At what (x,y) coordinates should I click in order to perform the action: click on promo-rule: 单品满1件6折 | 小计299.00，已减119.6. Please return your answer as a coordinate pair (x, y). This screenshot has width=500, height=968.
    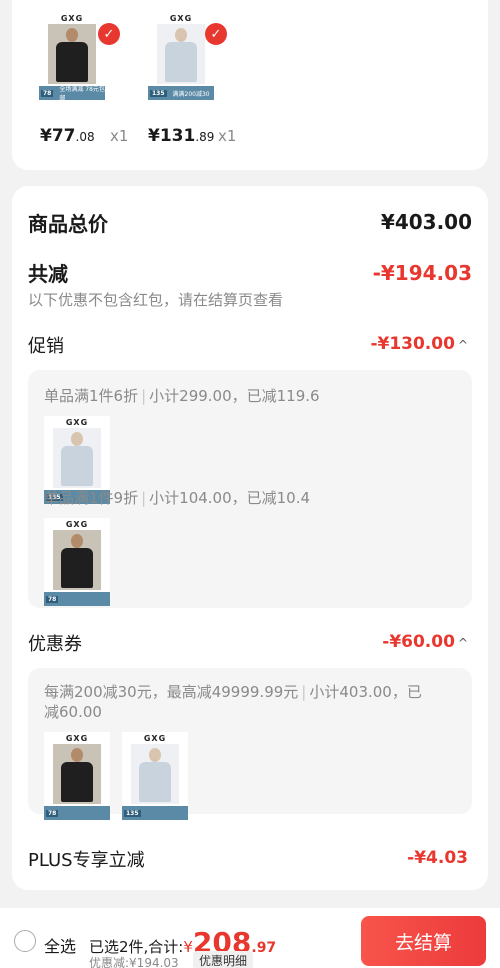
    Looking at the image, I should click on (182, 396).